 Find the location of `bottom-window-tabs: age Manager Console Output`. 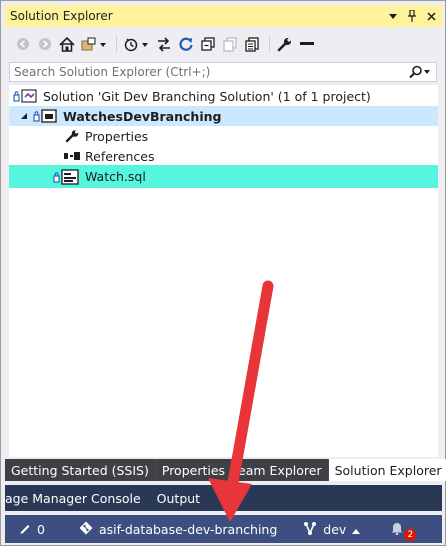

bottom-window-tabs: age Manager Console Output is located at coordinates (223, 498).